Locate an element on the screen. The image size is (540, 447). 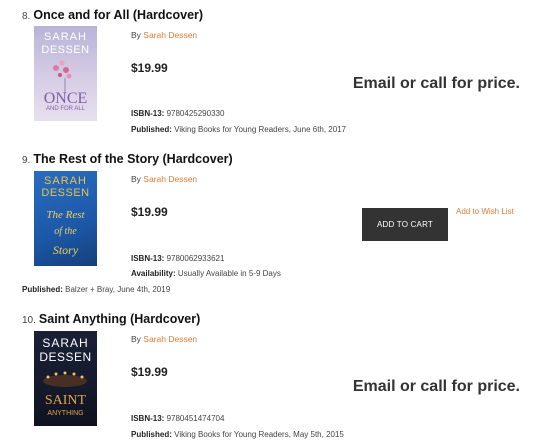
book-title: 10. Saint Anything (Hardcover) is located at coordinates (111, 319).